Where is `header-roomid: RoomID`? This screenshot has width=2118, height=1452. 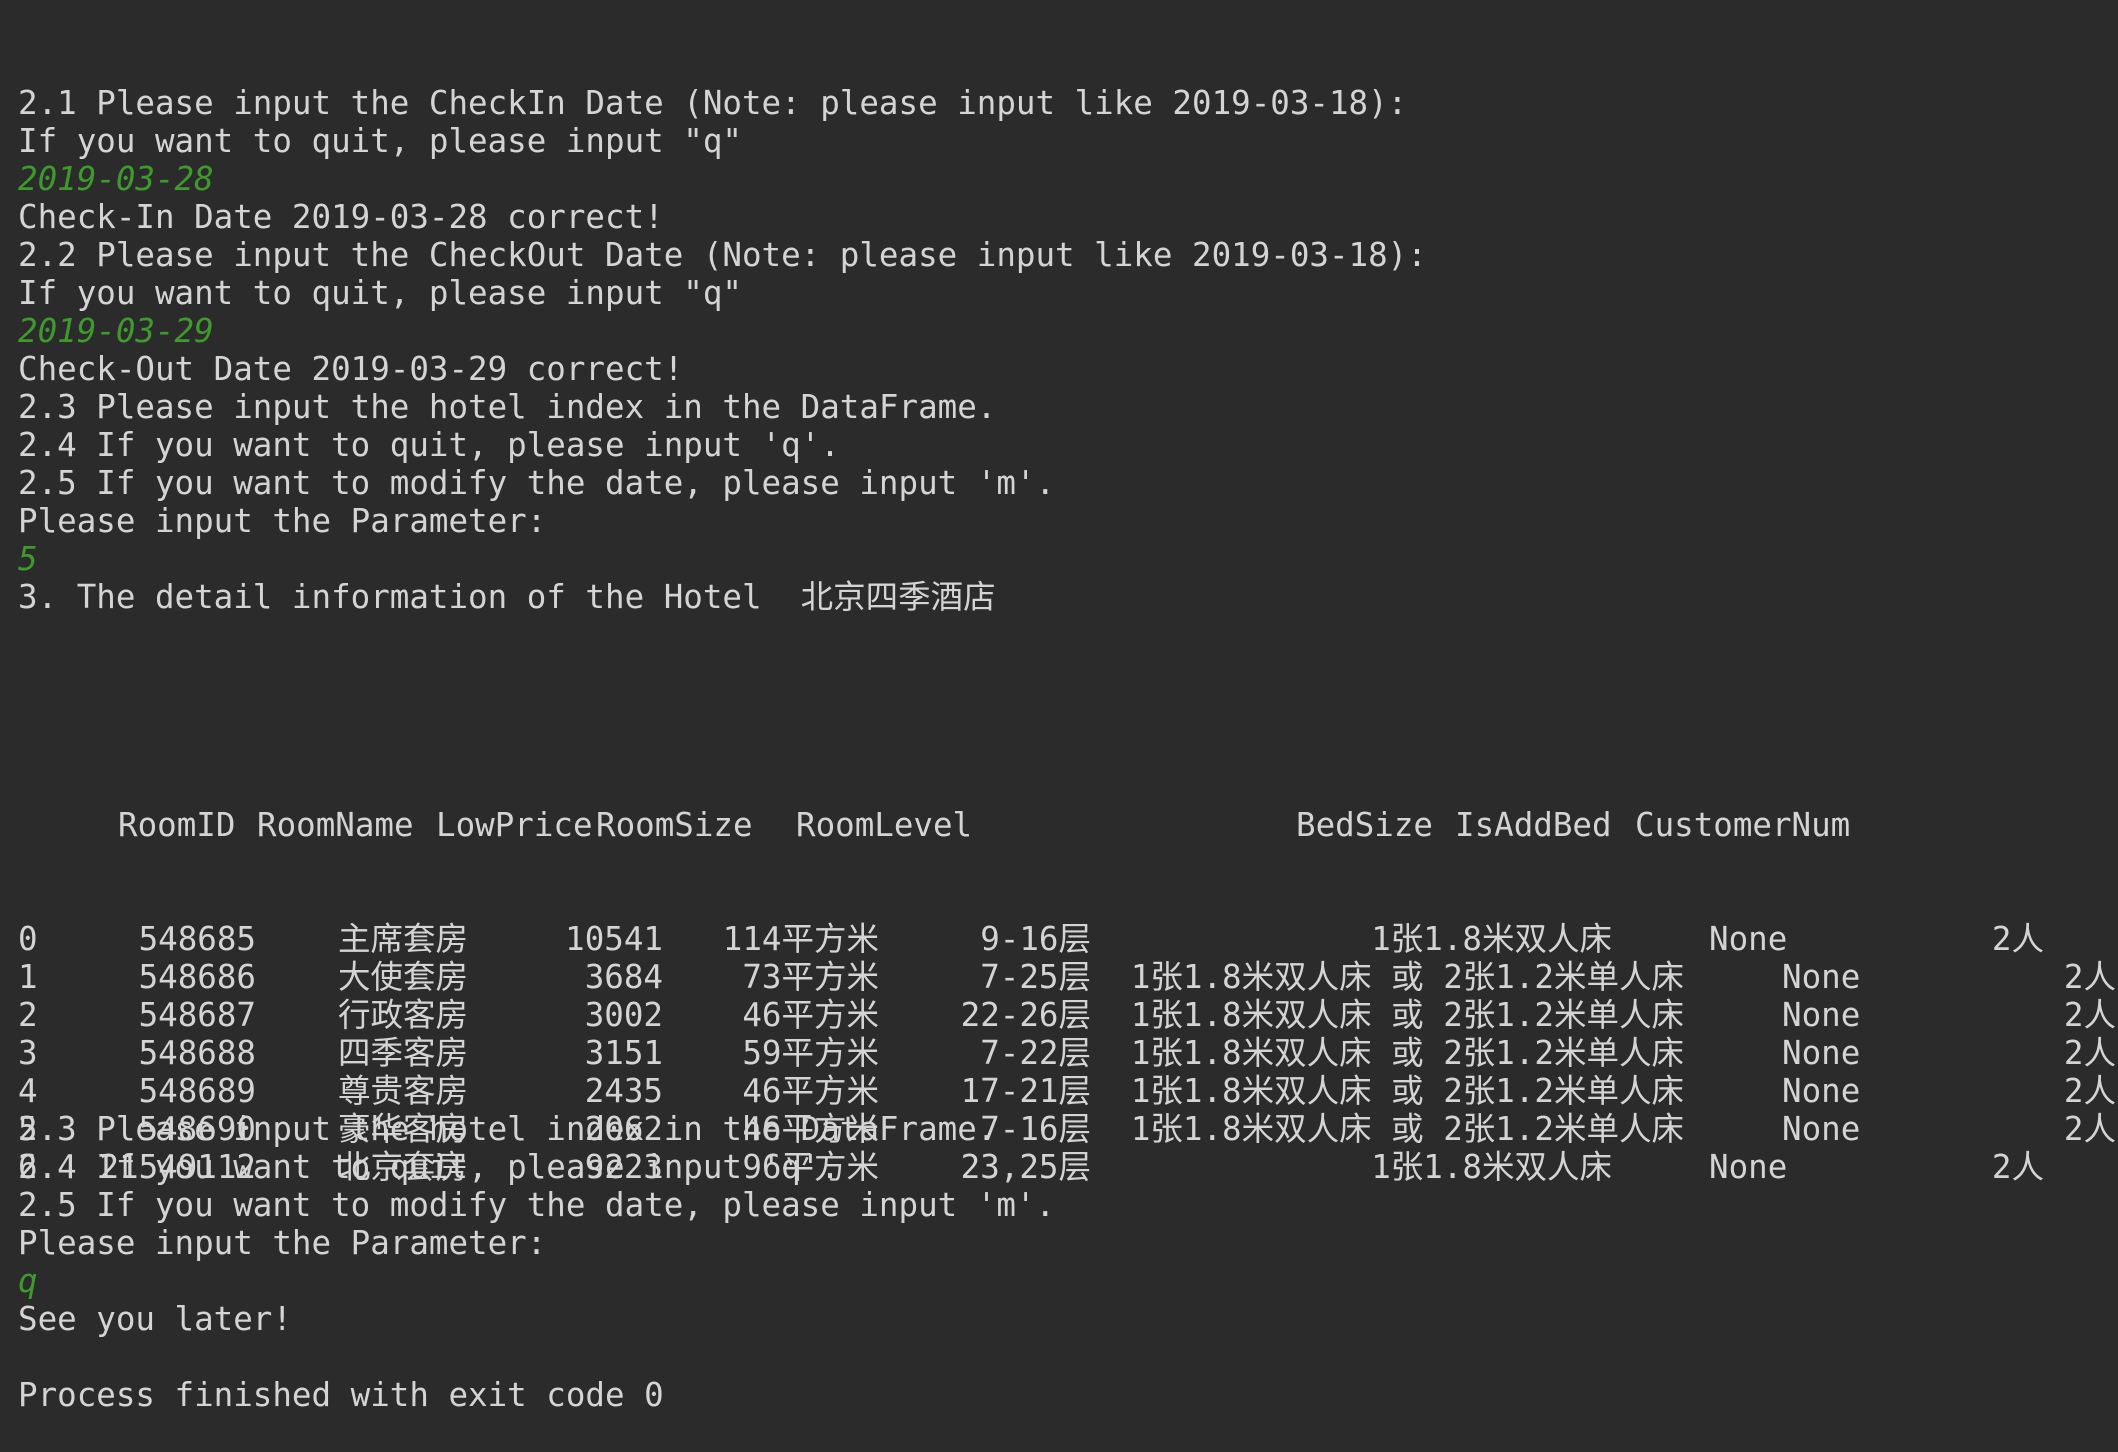
header-roomid: RoomID is located at coordinates (177, 825).